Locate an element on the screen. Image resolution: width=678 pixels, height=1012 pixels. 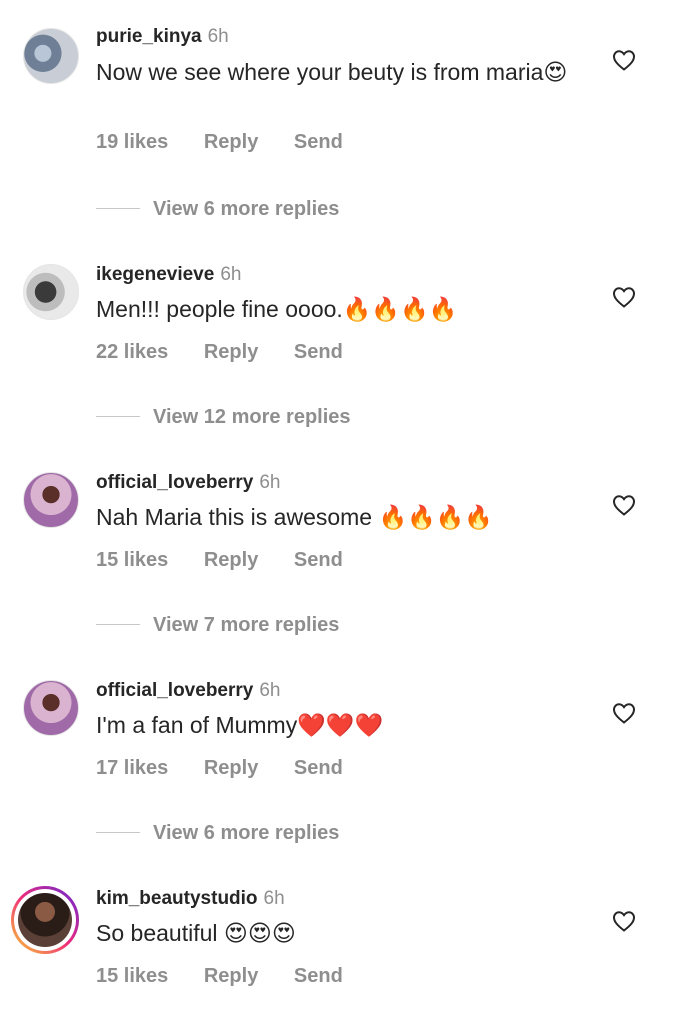
view-more-replies: View 12 more replies is located at coordinates (223, 417).